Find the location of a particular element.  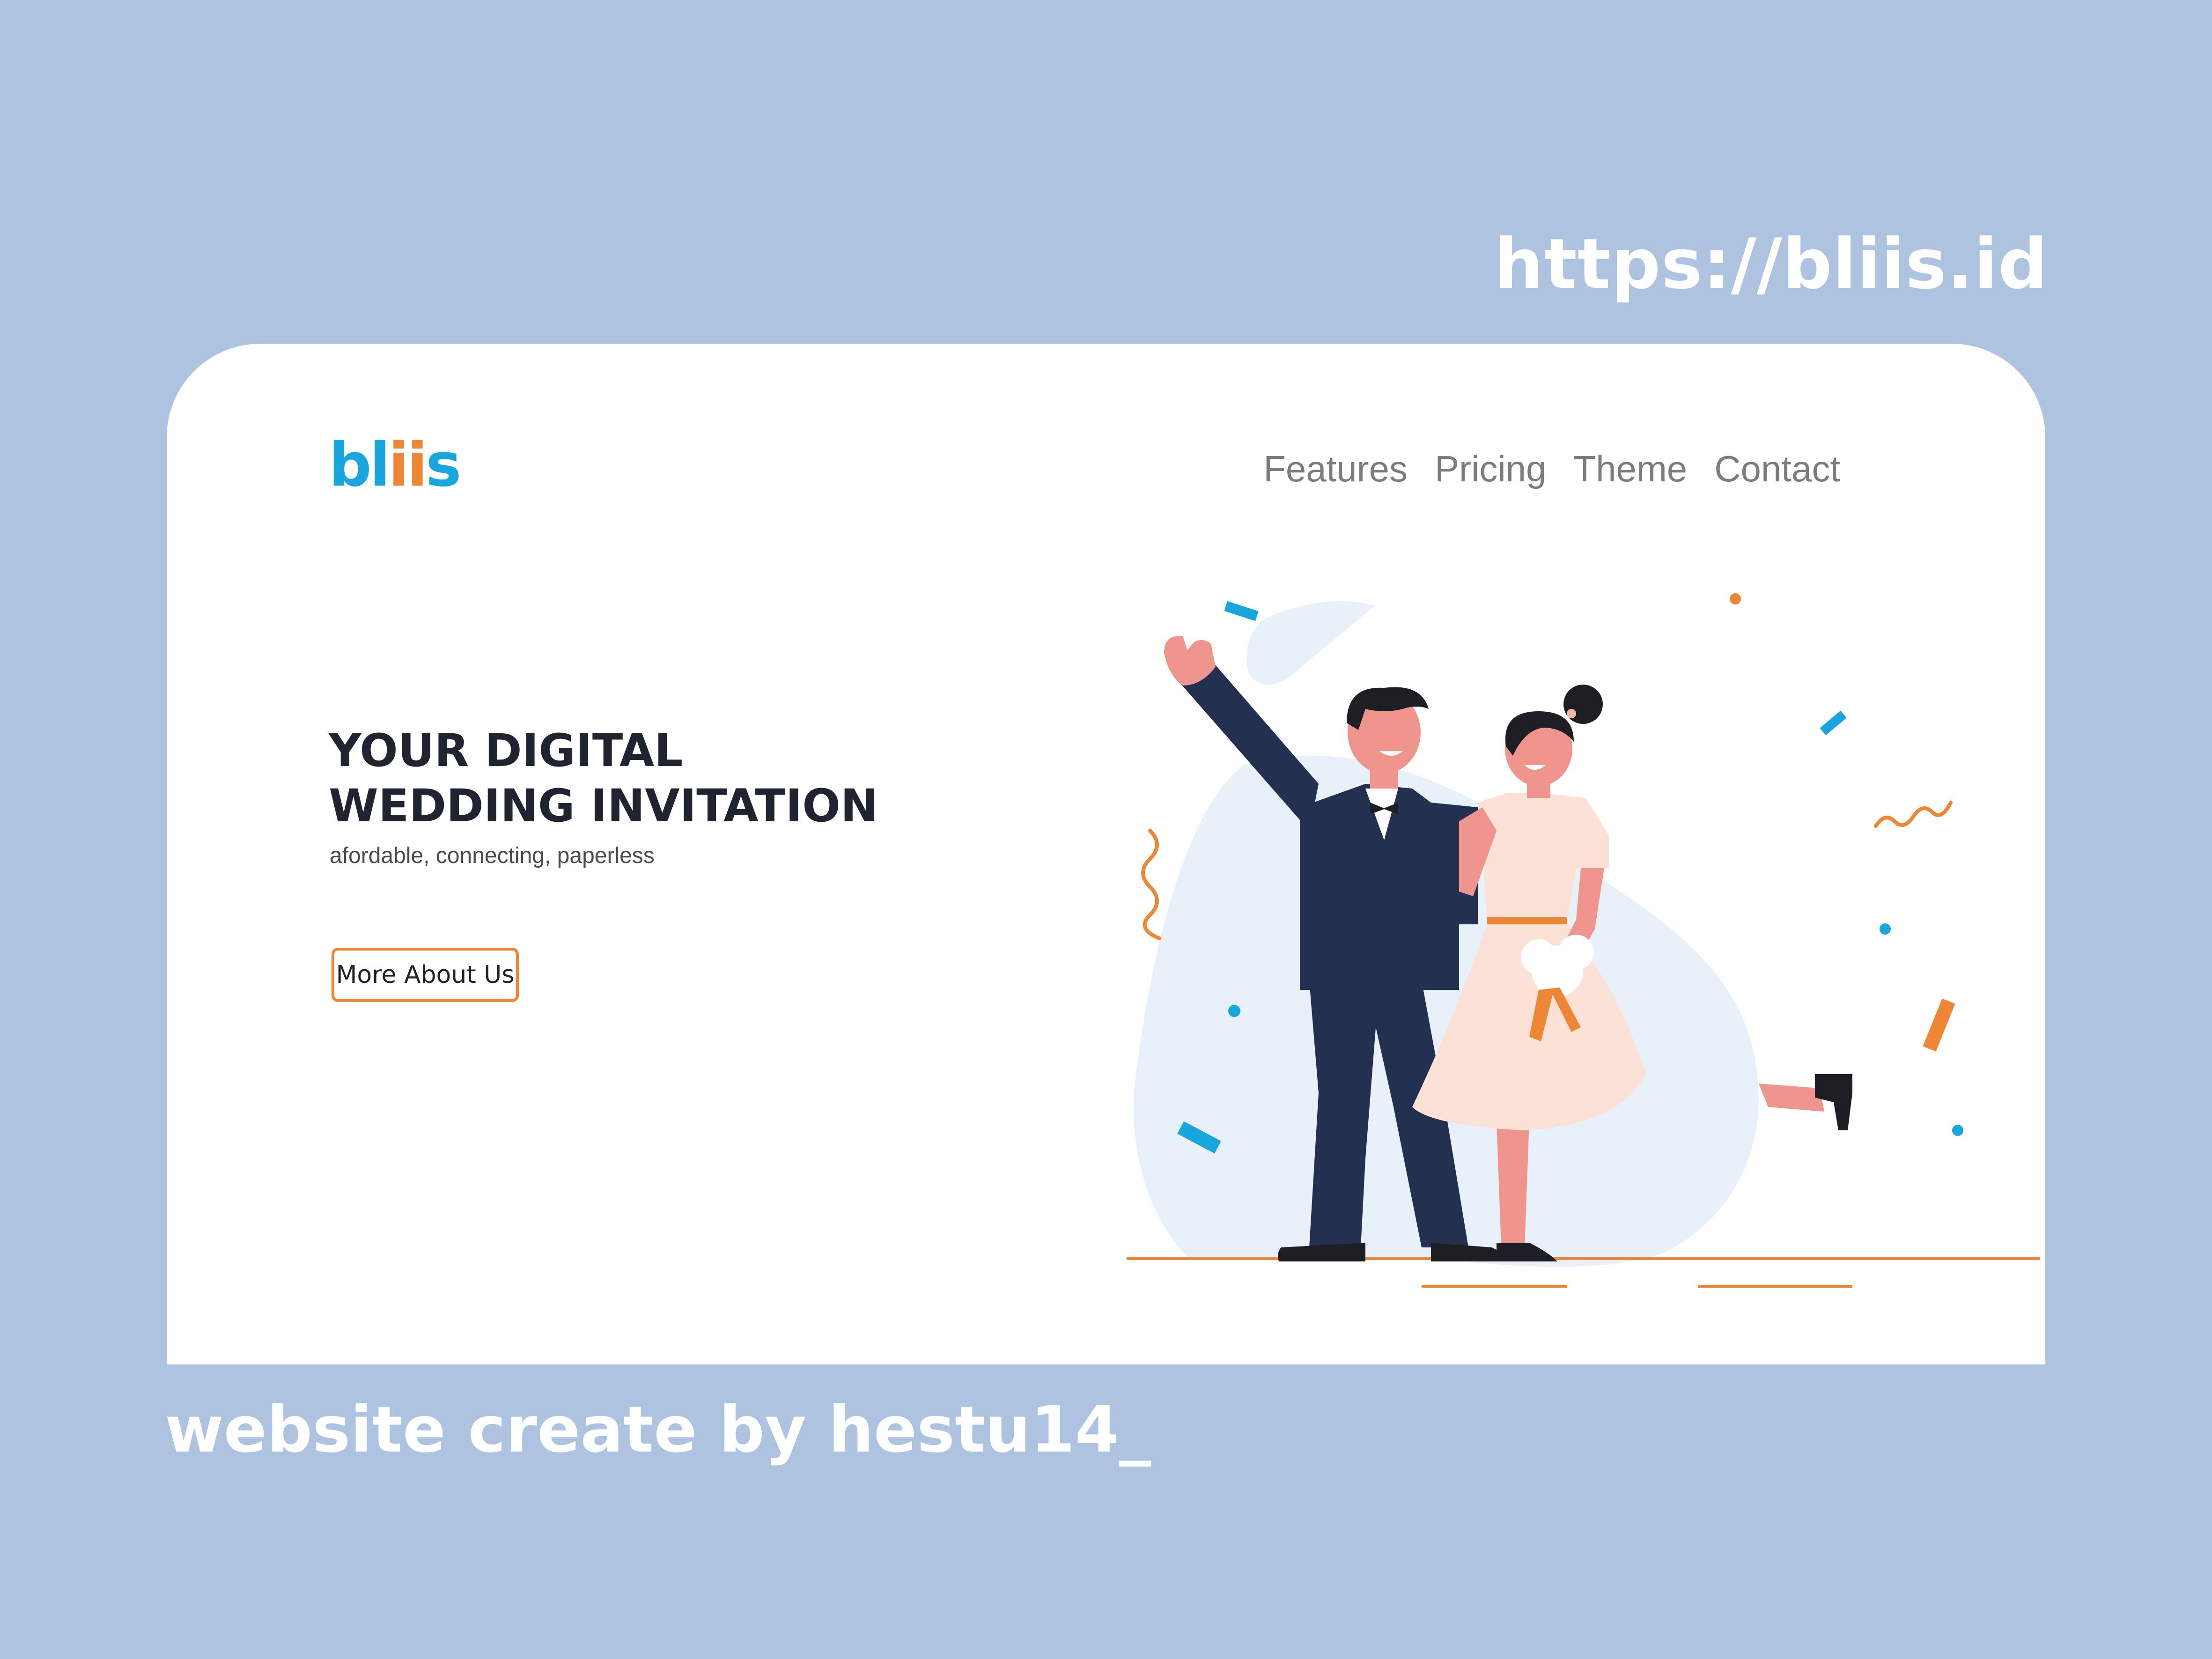

bliis-logo: bliis is located at coordinates (395, 465).